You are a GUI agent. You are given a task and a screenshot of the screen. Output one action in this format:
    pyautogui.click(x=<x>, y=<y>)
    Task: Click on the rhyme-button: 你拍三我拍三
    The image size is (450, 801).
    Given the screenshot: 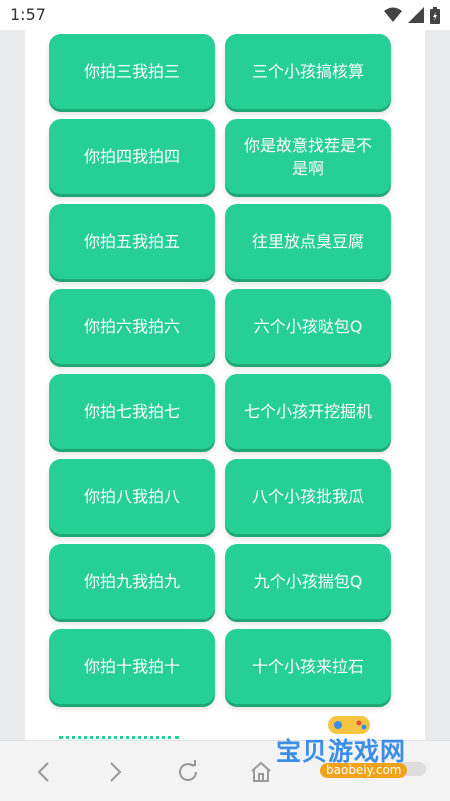 What is the action you would take?
    pyautogui.click(x=132, y=71)
    